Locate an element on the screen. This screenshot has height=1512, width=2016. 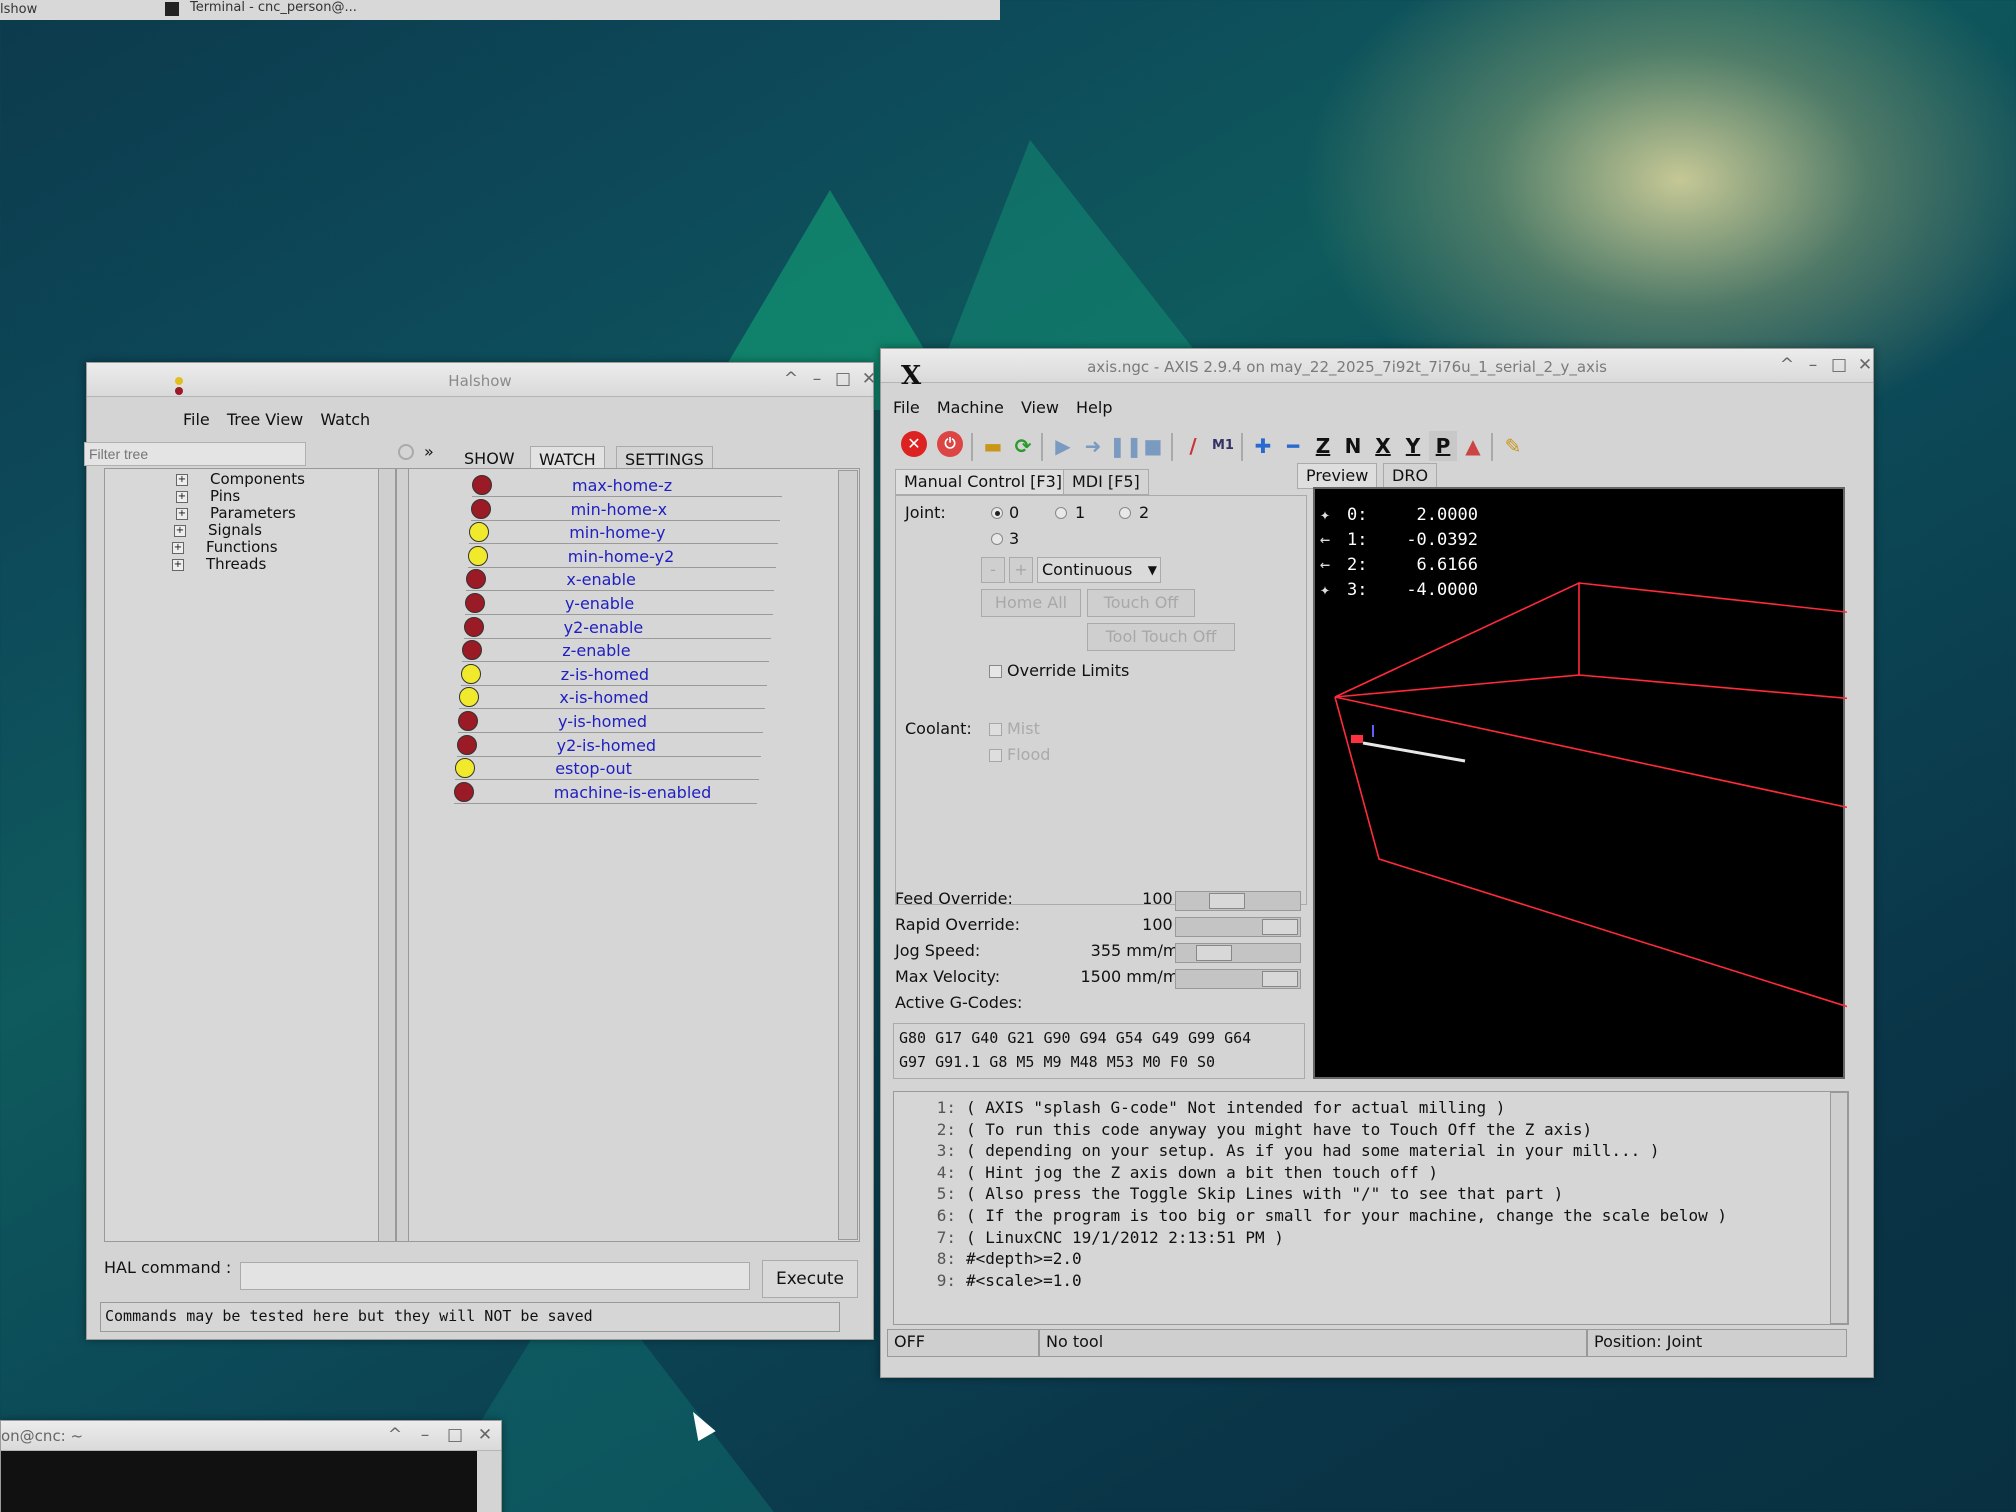
zoom-out-icon: ━ is located at coordinates (1293, 446).